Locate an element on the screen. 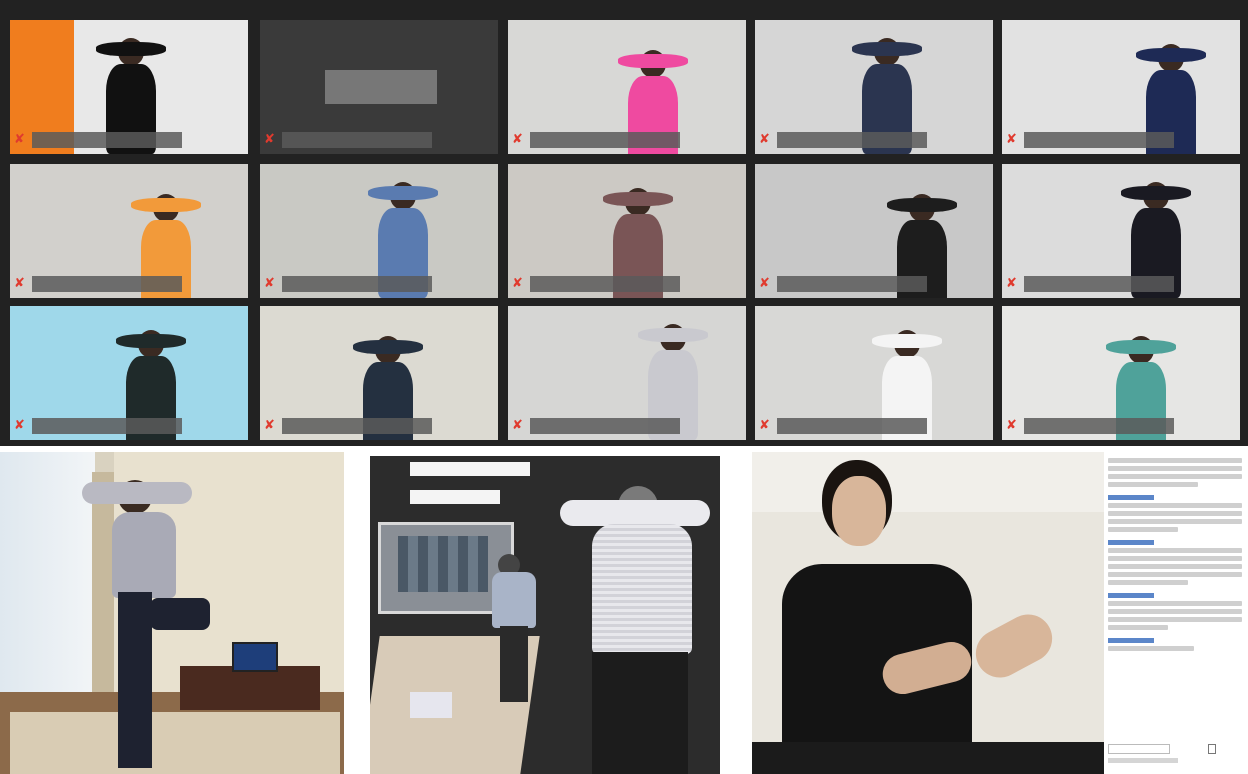 The image size is (1248, 774). video-off-name-placeholder is located at coordinates (381, 87).